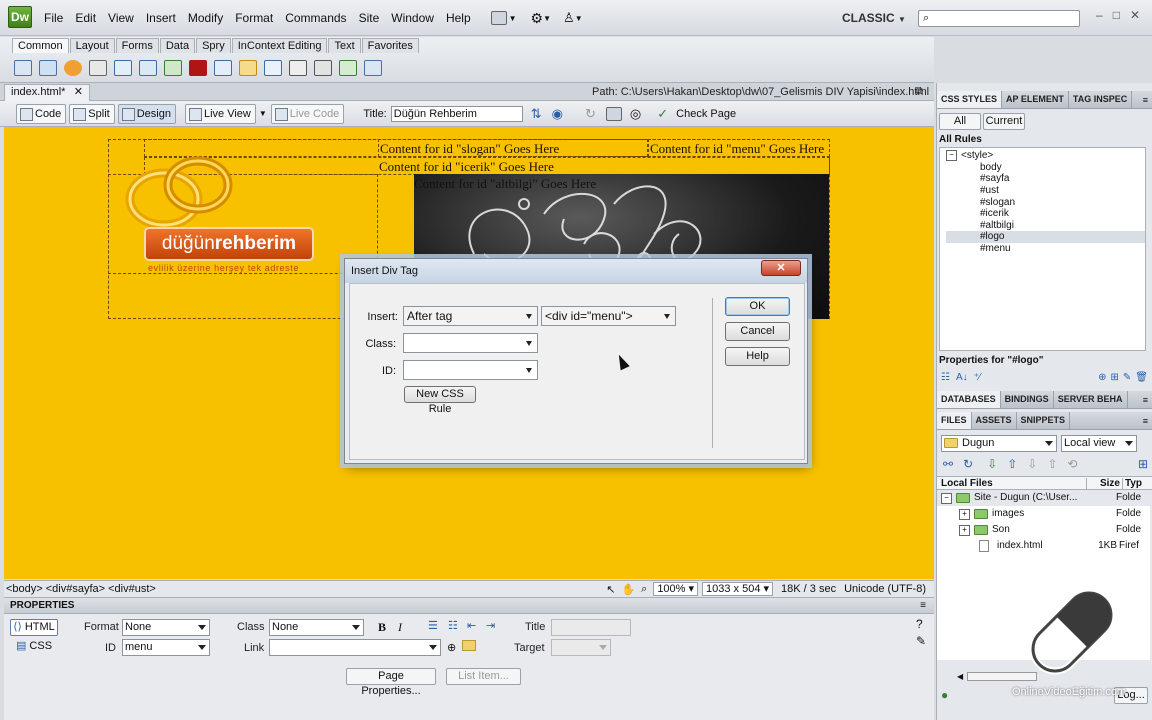  Describe the element at coordinates (382, 627) in the screenshot. I see `bold-button: B` at that location.